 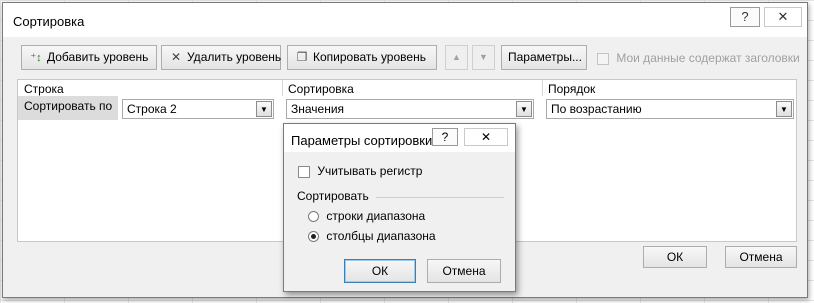 I want to click on copy-level-button: ❐ Копировать уровень, so click(x=362, y=57).